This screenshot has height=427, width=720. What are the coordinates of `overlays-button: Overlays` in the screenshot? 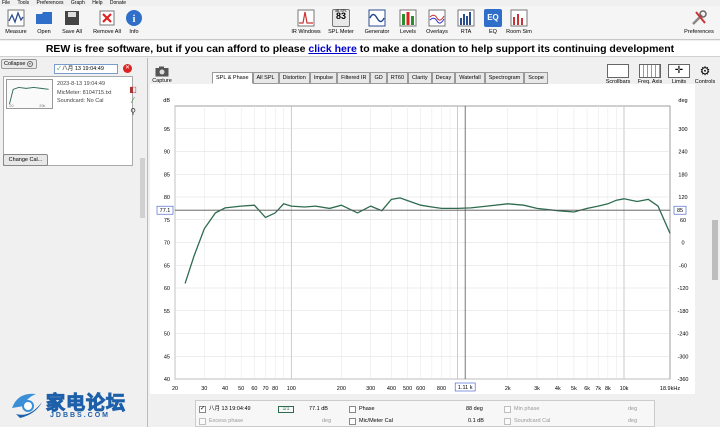 It's located at (437, 22).